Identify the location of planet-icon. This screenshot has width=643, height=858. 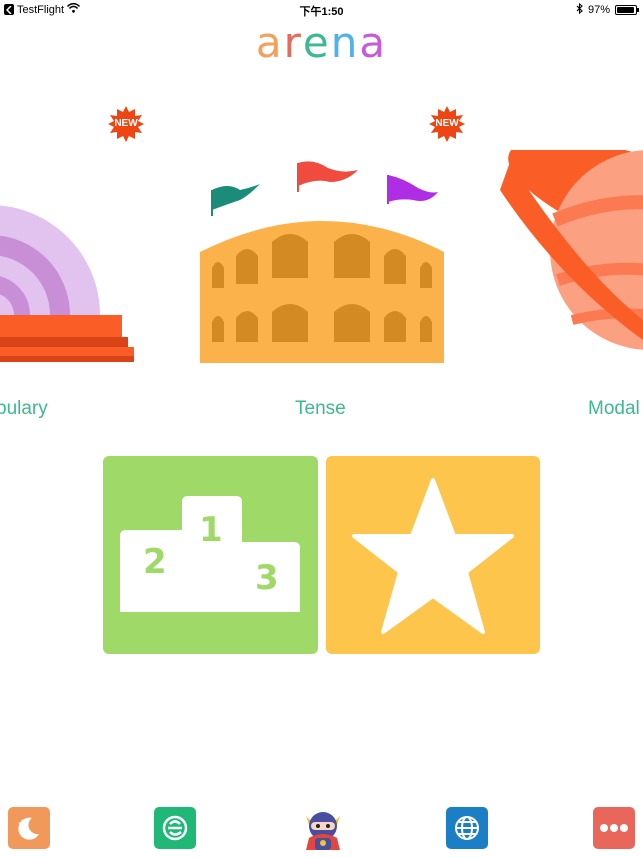
(571, 250).